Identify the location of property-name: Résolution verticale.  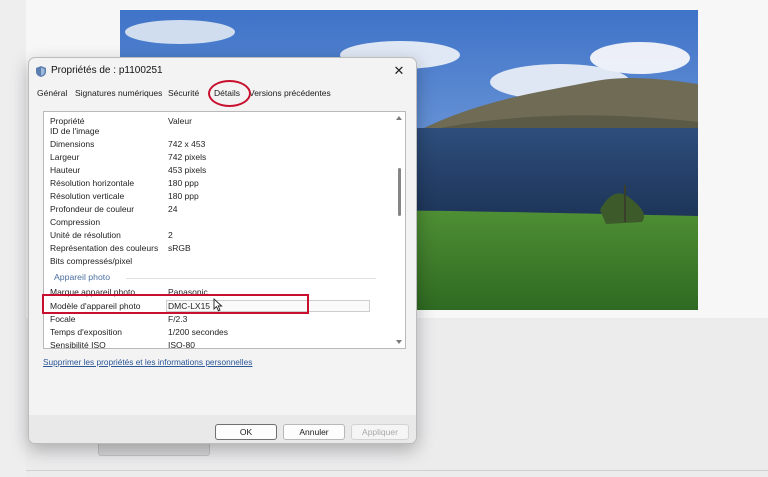
(87, 196).